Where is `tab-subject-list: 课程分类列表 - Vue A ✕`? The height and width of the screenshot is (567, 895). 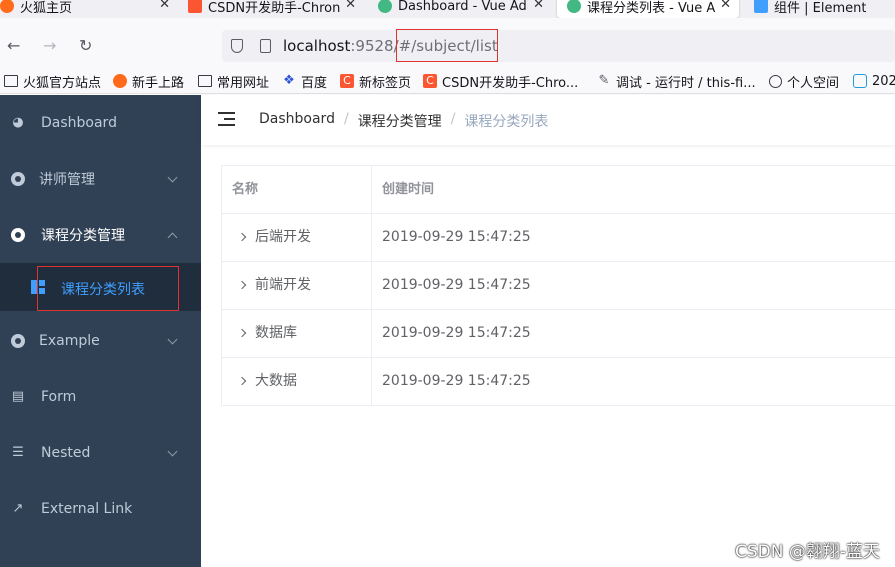
tab-subject-list: 课程分类列表 - Vue A ✕ is located at coordinates (648, 9).